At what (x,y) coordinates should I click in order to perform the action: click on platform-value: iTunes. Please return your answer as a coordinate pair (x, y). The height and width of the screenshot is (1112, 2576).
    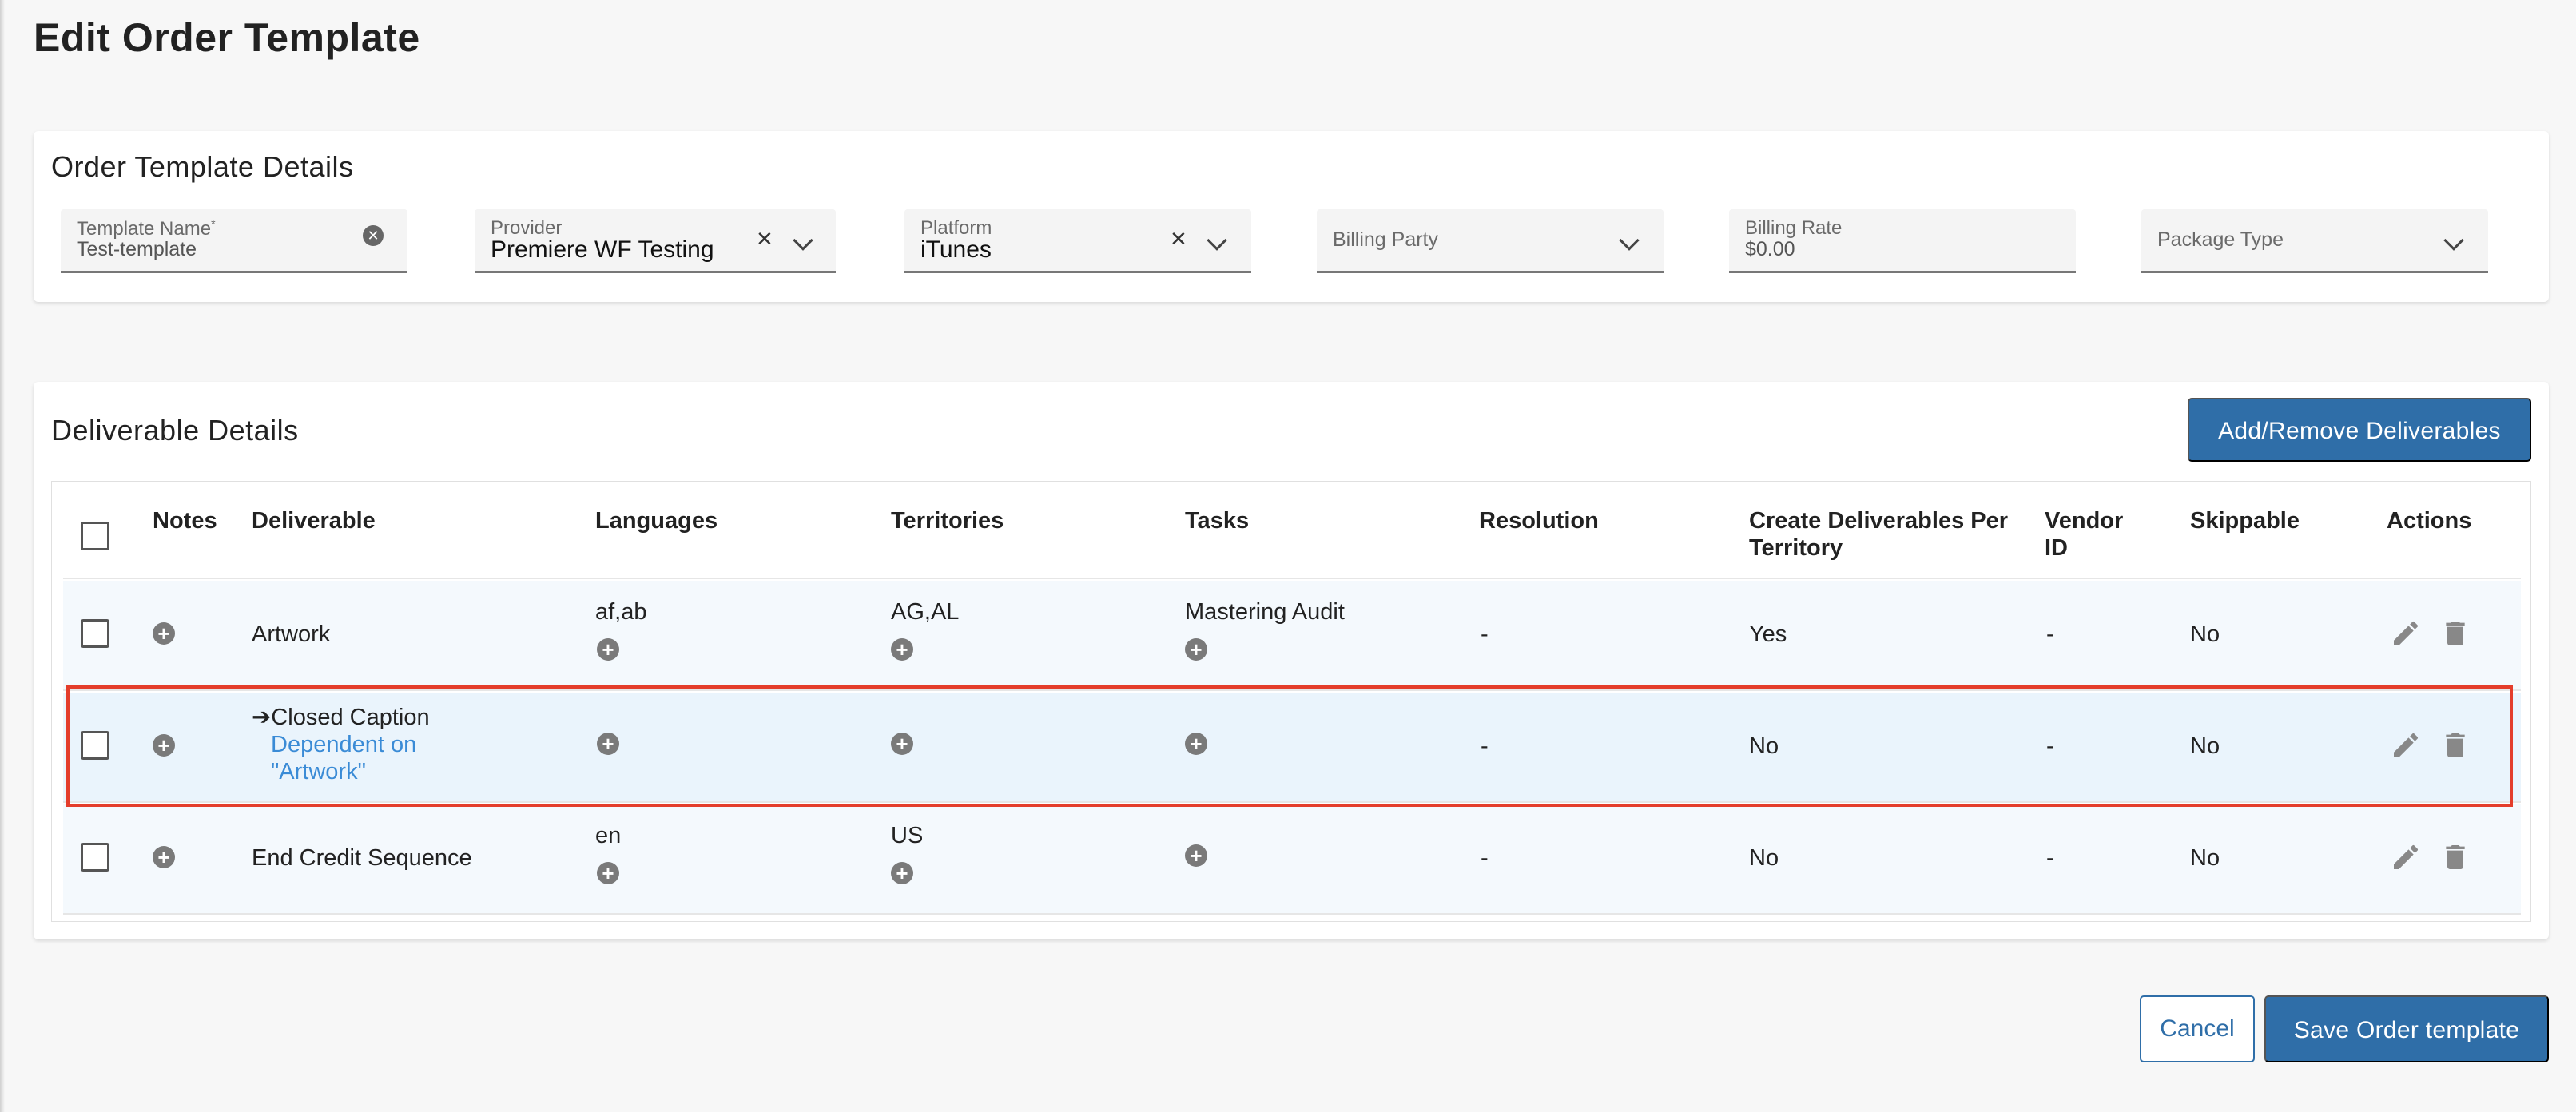
    Looking at the image, I should click on (956, 249).